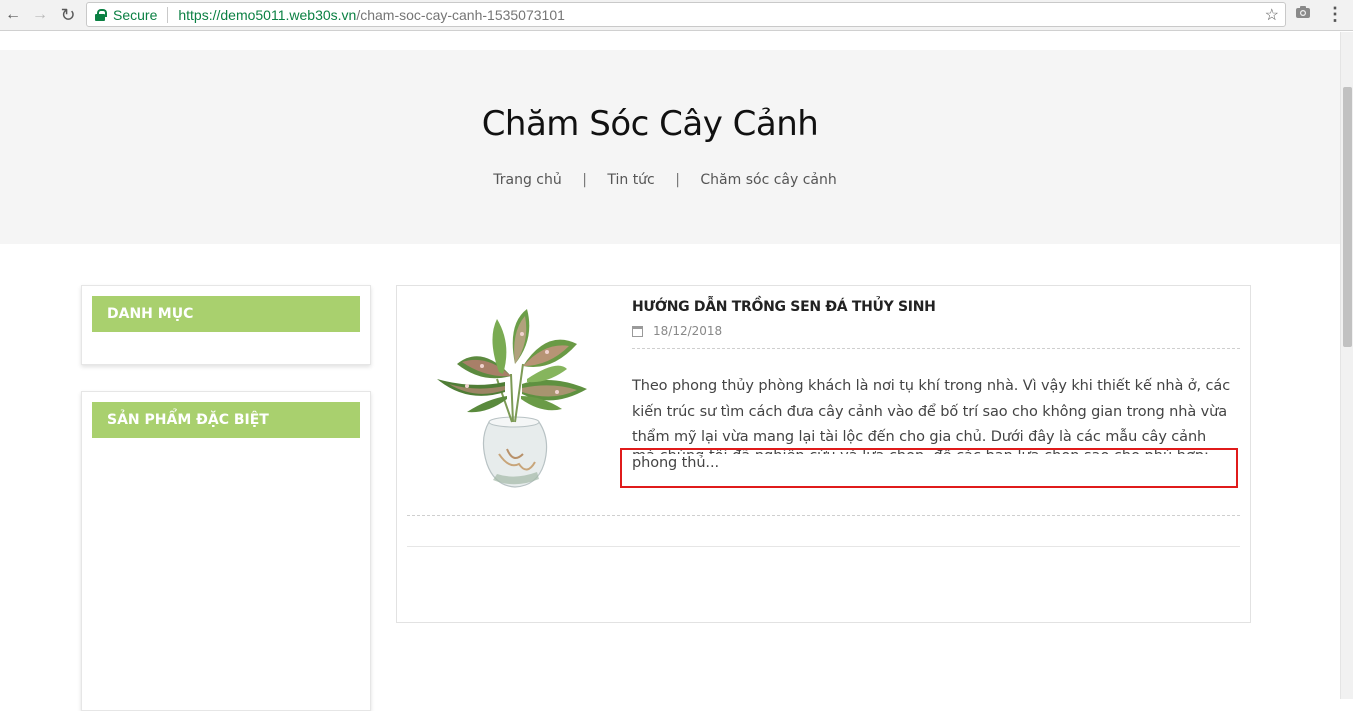  I want to click on scrollbar-thumb, so click(1347, 217).